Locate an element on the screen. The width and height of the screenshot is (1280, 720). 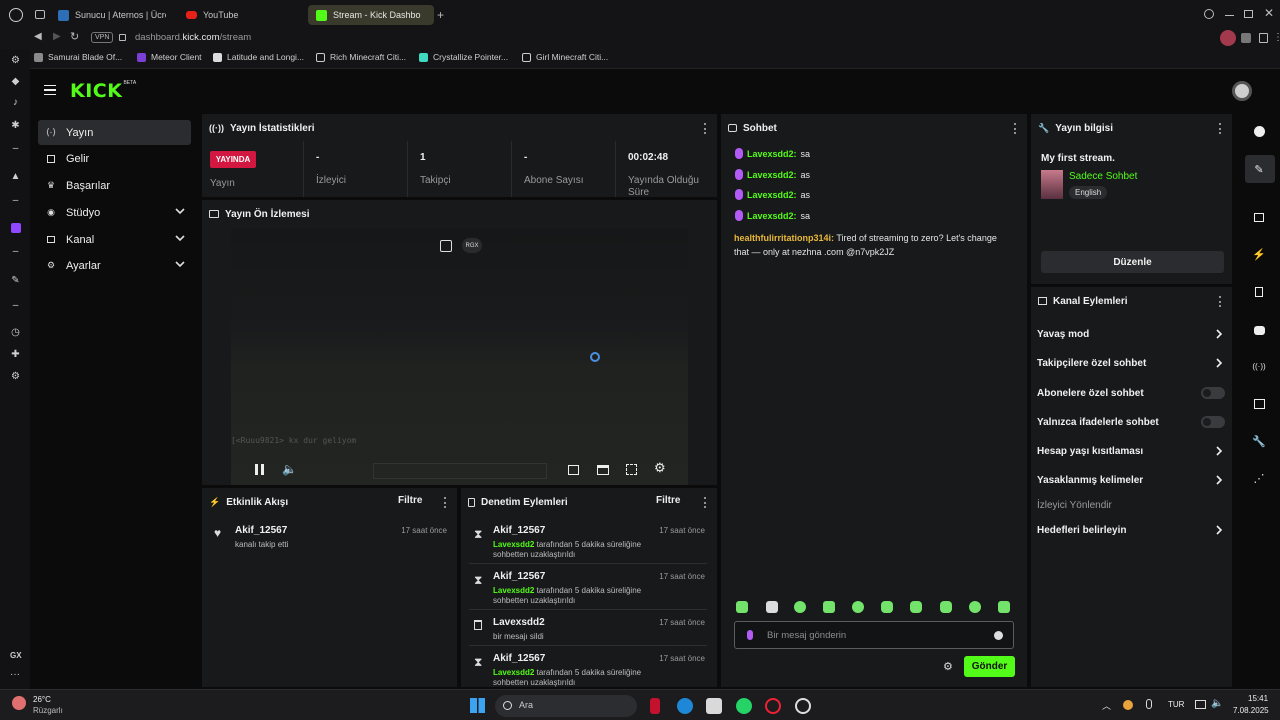
windows-start-icon is located at coordinates (477, 705).